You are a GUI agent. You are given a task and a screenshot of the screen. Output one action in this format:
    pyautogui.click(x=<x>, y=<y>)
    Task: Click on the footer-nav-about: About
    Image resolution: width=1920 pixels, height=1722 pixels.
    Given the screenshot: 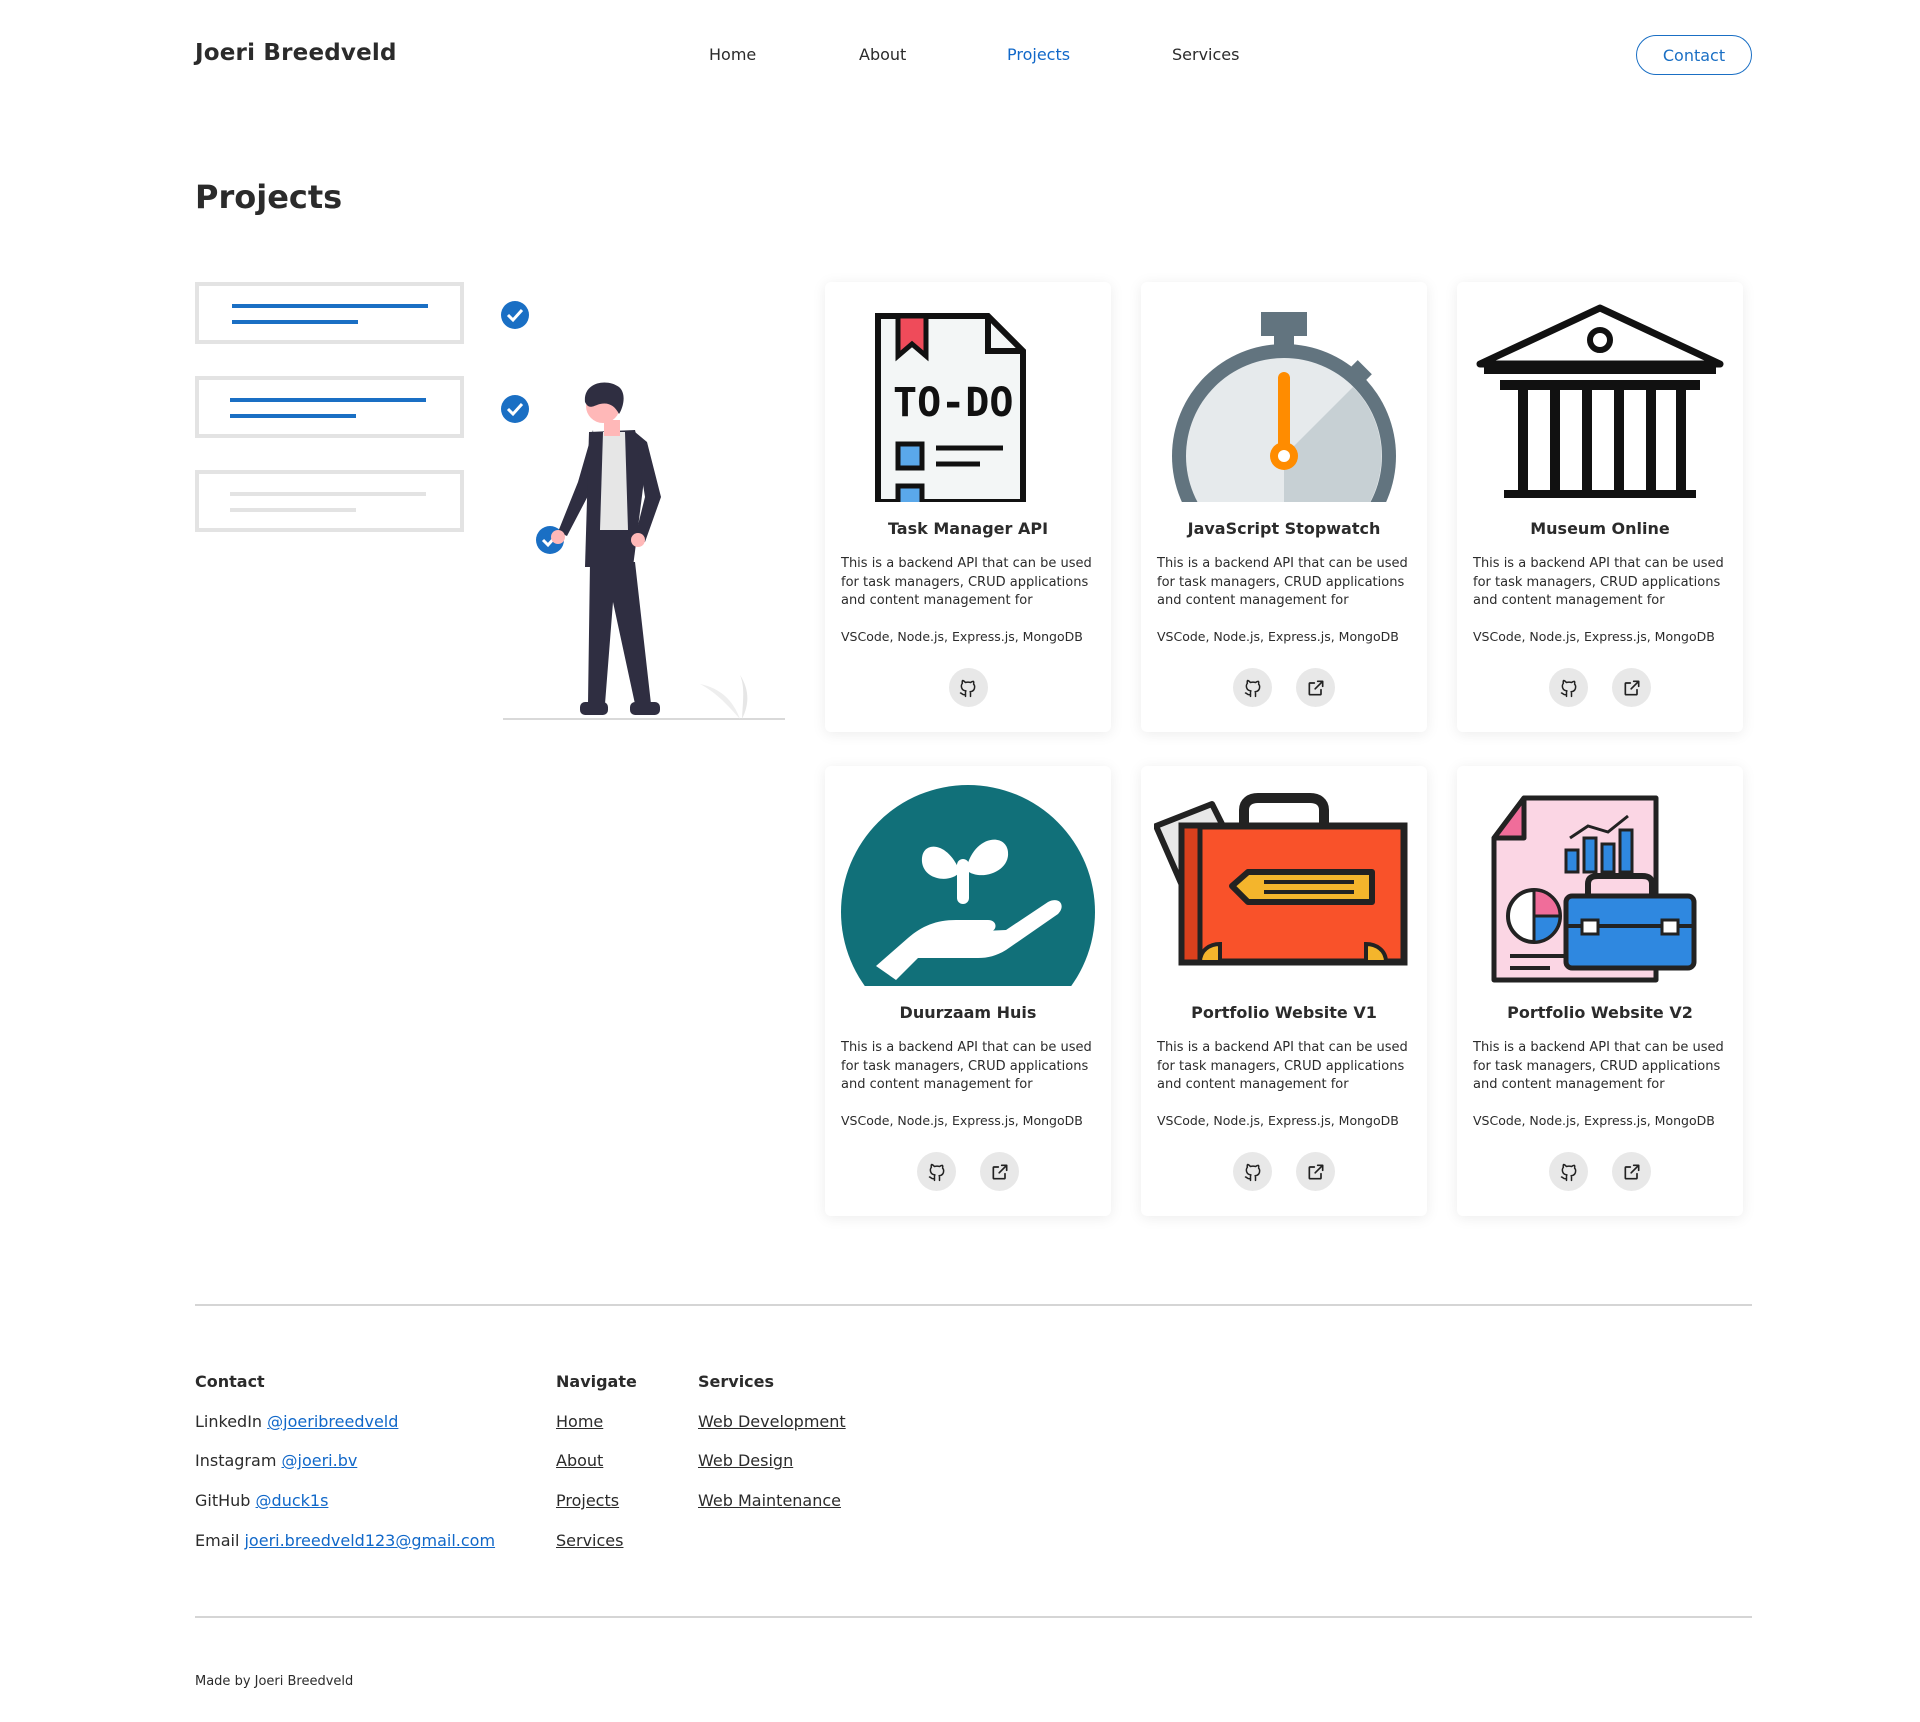 What is the action you would take?
    pyautogui.click(x=579, y=1460)
    